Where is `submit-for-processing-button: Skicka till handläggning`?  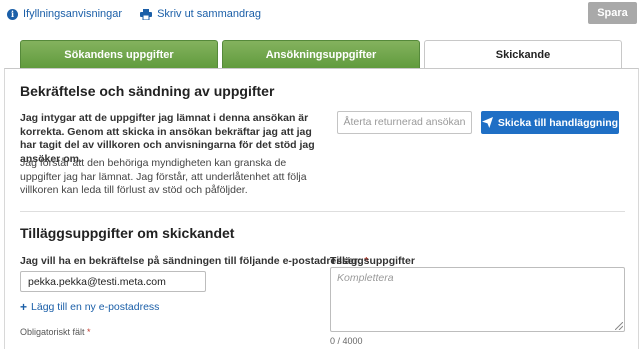
submit-for-processing-button: Skicka till handläggning is located at coordinates (550, 122).